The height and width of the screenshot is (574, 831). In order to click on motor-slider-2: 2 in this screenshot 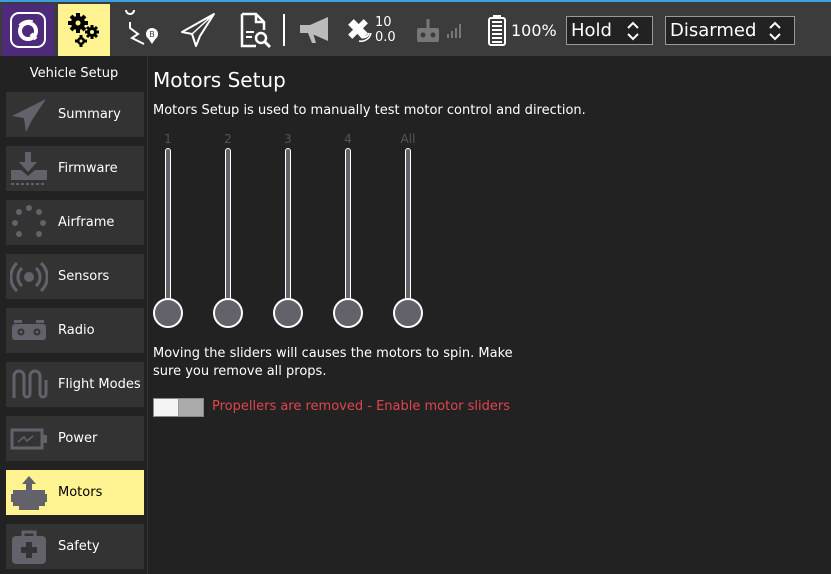, I will do `click(228, 230)`.